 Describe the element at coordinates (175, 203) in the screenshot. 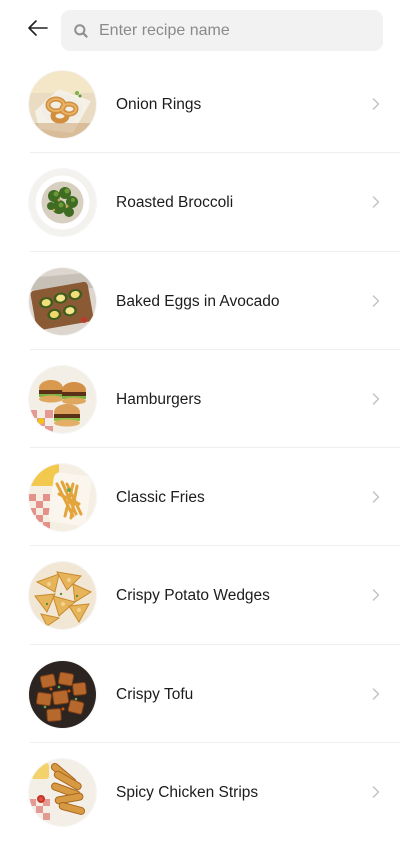

I see `recipe-name: Roasted Broccoli` at that location.